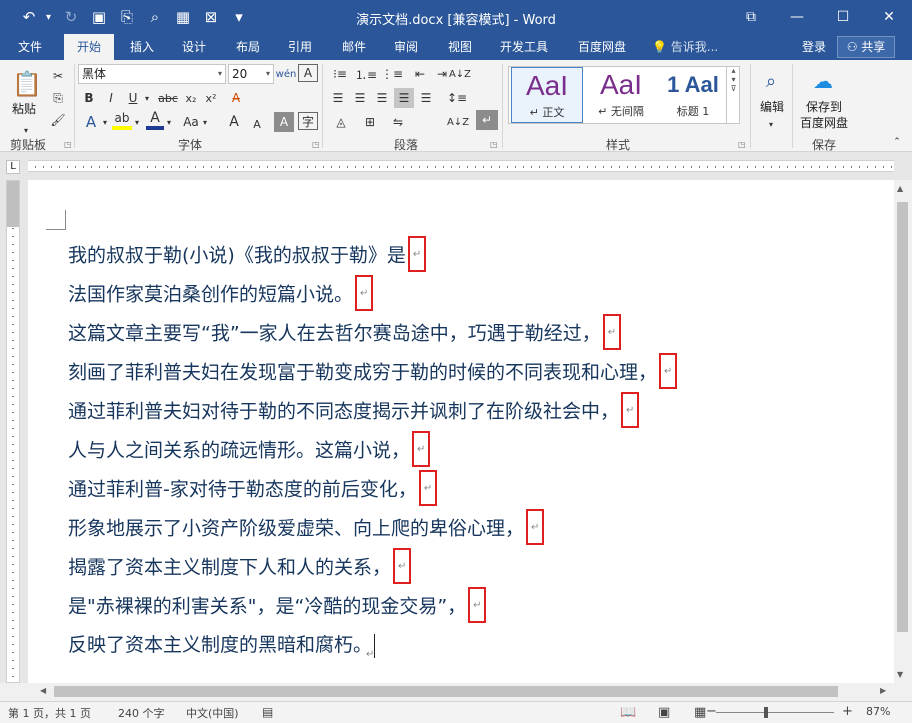 Image resolution: width=912 pixels, height=723 pixels. Describe the element at coordinates (824, 106) in the screenshot. I see `save-baidu-line1: 保存到` at that location.